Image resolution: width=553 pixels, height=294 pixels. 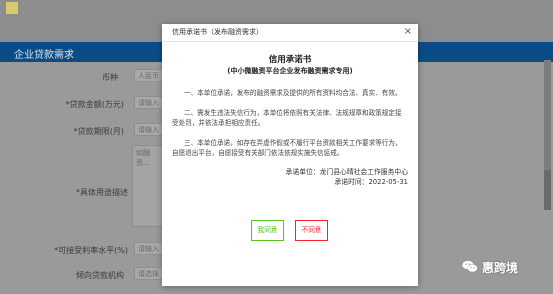 I want to click on signature-block: 承诺单位：龙门县心晴社会工作服务中心 承诺时间：2022-05-31, so click(x=290, y=177).